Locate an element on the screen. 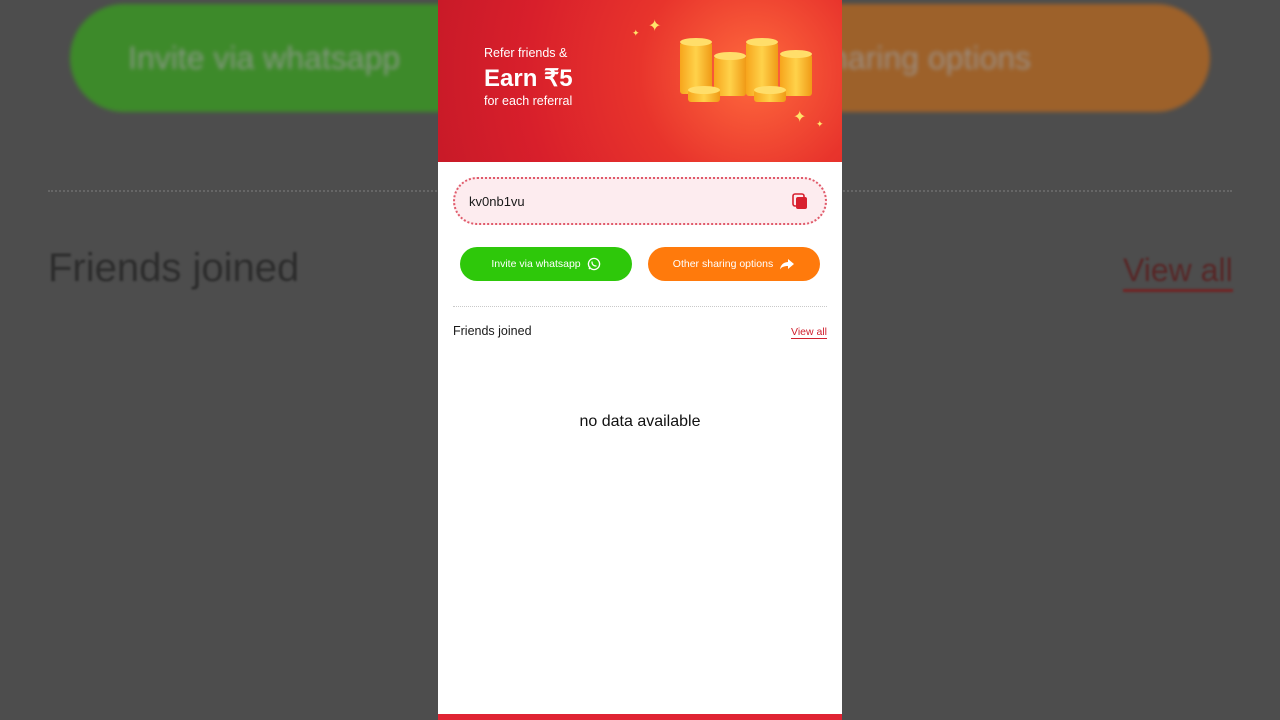 The width and height of the screenshot is (1280, 720). whatsapp-icon is located at coordinates (593, 264).